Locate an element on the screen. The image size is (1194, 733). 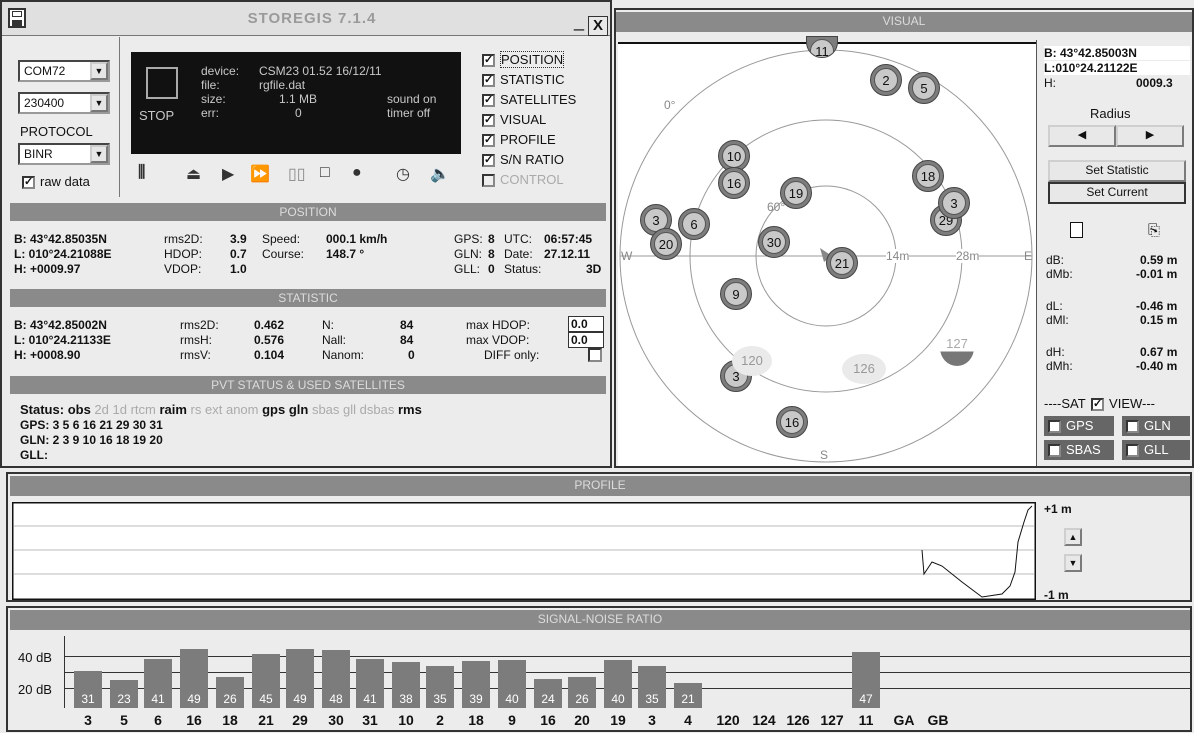
satellite-marker: 21 is located at coordinates (842, 263).